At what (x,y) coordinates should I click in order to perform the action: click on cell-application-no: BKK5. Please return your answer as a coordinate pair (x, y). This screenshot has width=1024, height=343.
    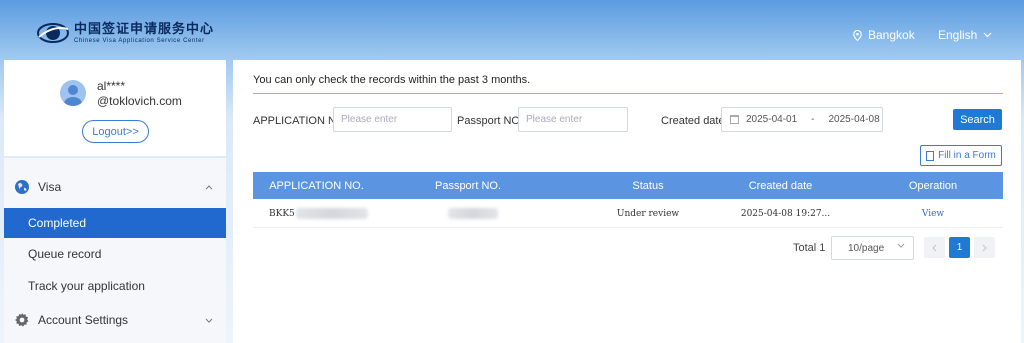
    Looking at the image, I should click on (324, 213).